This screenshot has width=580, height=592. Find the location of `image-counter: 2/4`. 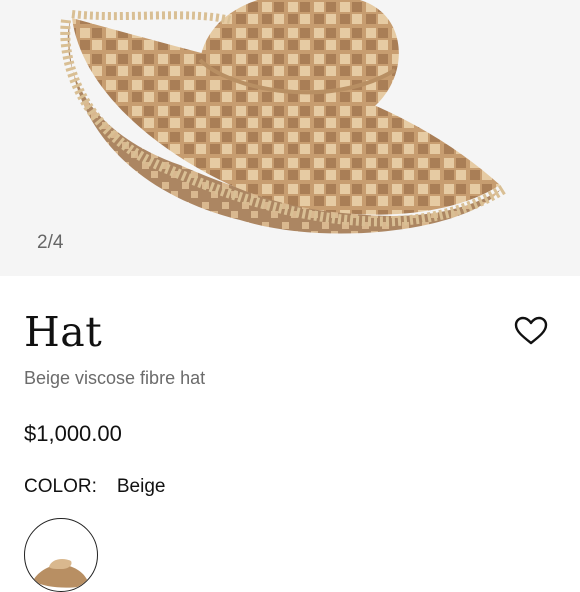

image-counter: 2/4 is located at coordinates (50, 242).